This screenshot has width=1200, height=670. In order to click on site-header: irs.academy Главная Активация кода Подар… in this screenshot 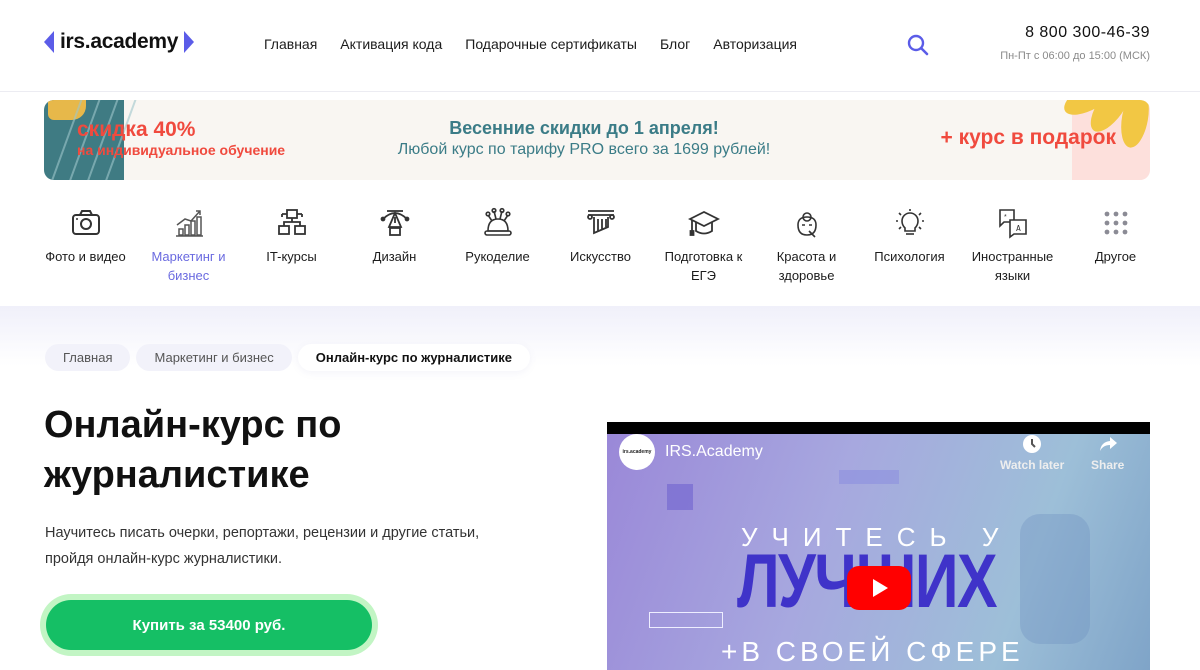, I will do `click(600, 46)`.